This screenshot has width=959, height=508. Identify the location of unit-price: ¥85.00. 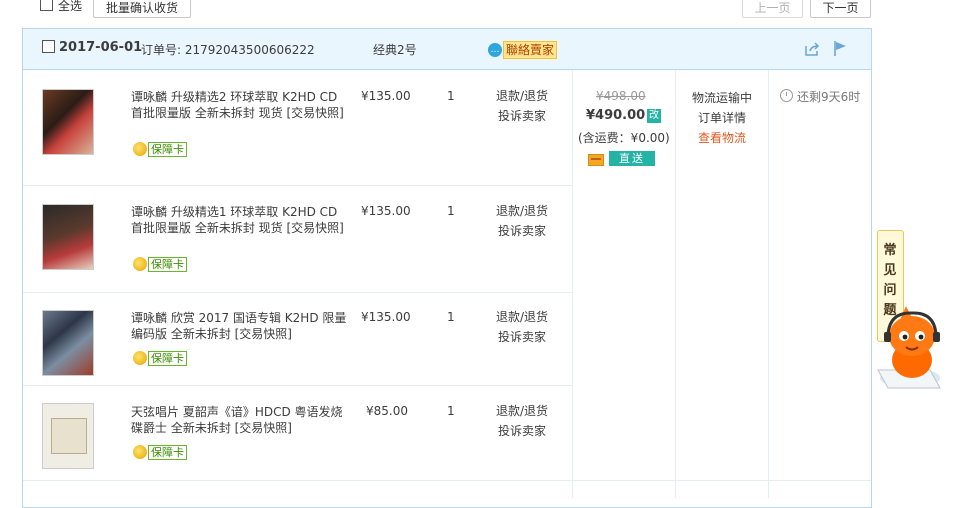
(387, 411).